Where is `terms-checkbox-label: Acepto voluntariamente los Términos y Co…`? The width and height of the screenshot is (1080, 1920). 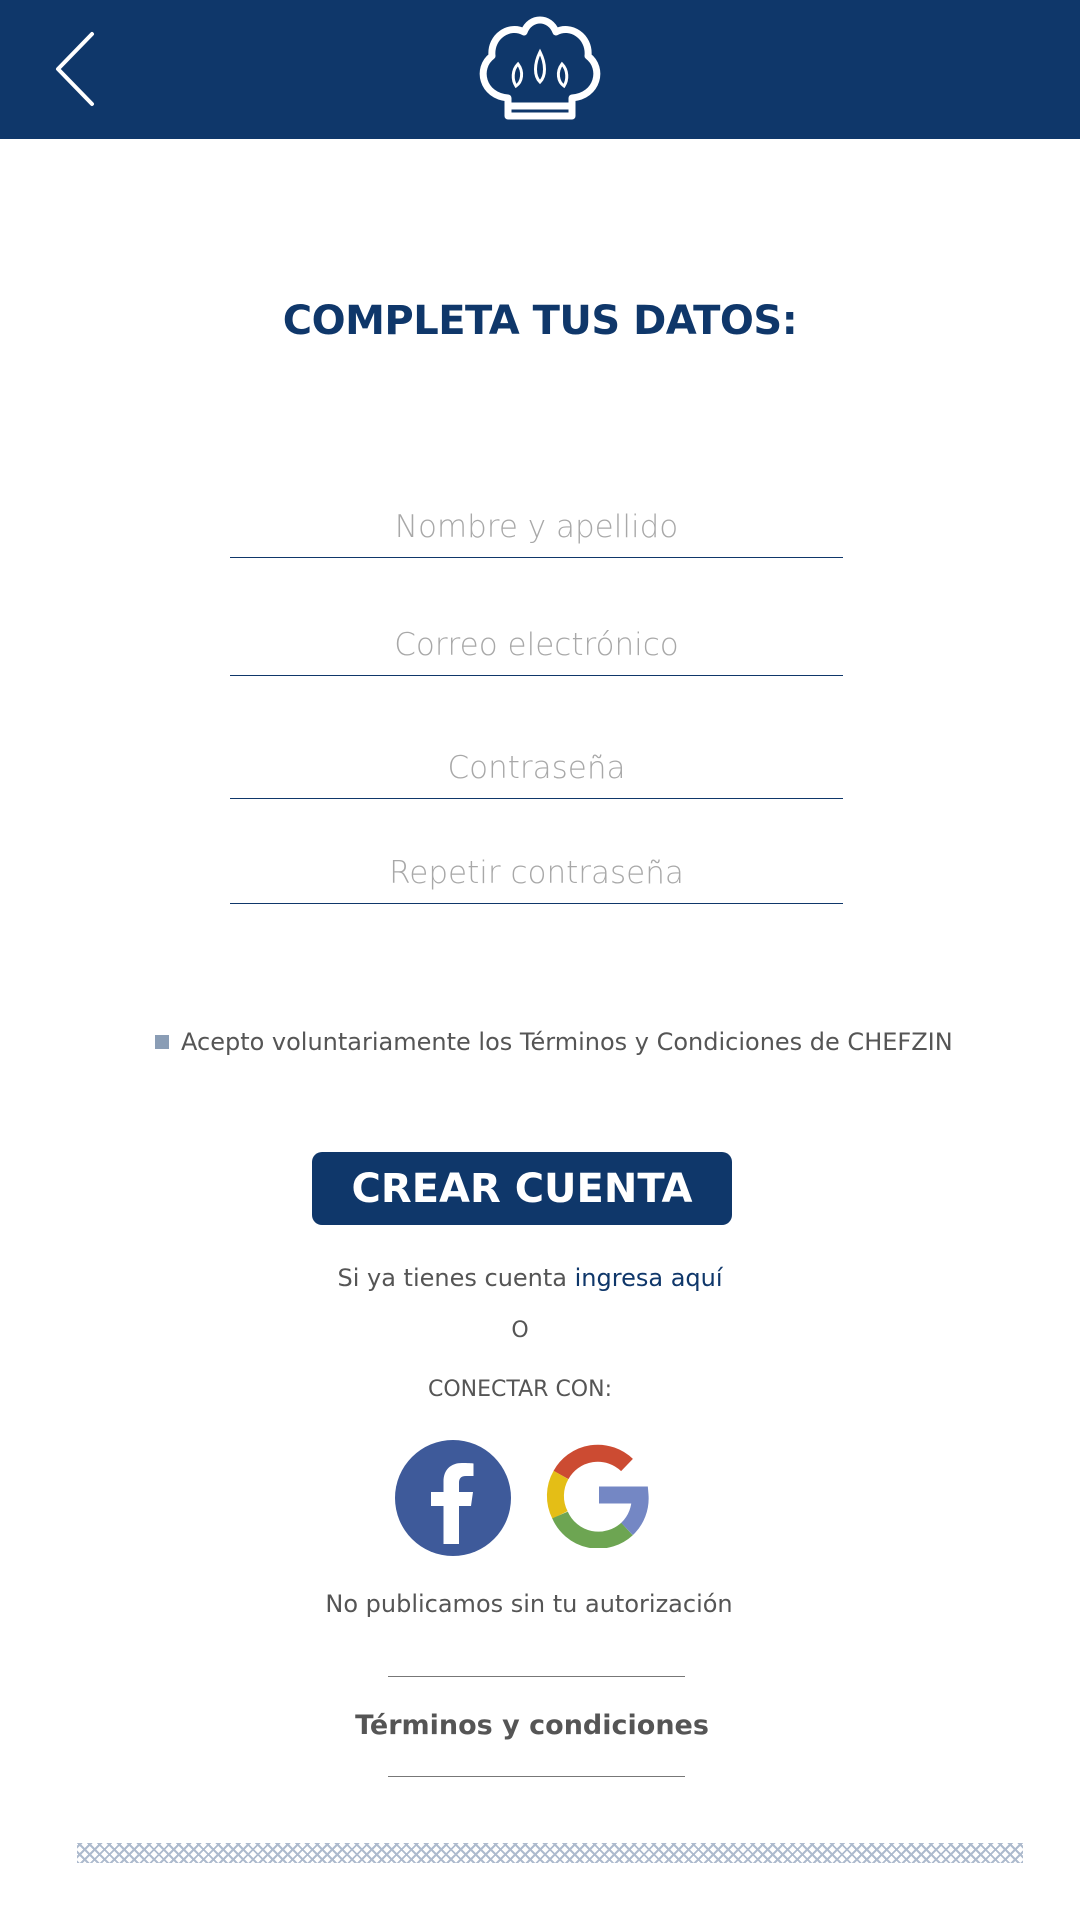 terms-checkbox-label: Acepto voluntariamente los Términos y Co… is located at coordinates (567, 1042).